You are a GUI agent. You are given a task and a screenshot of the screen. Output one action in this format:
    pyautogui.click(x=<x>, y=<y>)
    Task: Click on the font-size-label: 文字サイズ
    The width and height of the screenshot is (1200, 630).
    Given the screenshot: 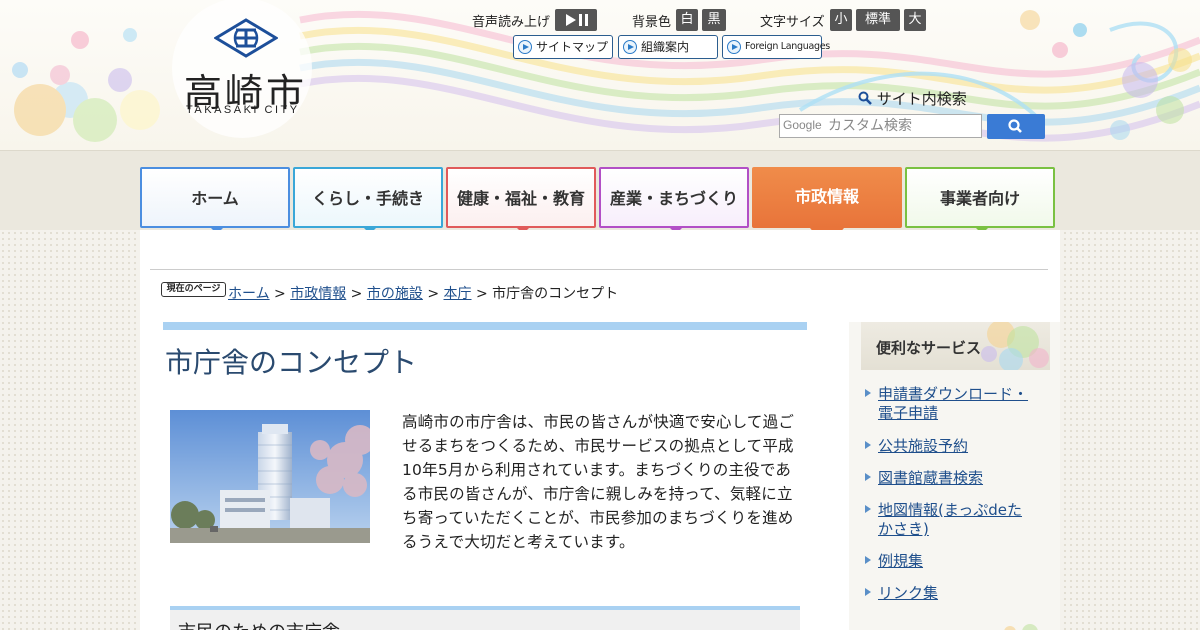 What is the action you would take?
    pyautogui.click(x=792, y=22)
    